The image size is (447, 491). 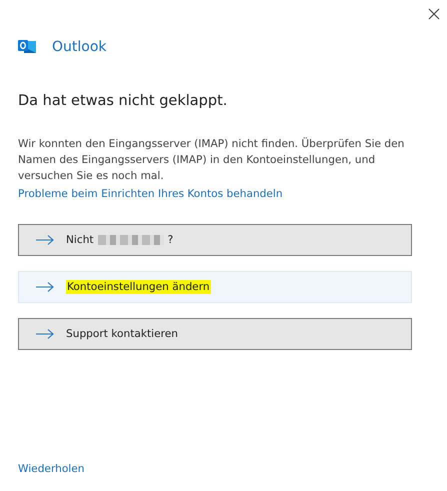 What do you see at coordinates (79, 47) in the screenshot?
I see `app-title: Outlook` at bounding box center [79, 47].